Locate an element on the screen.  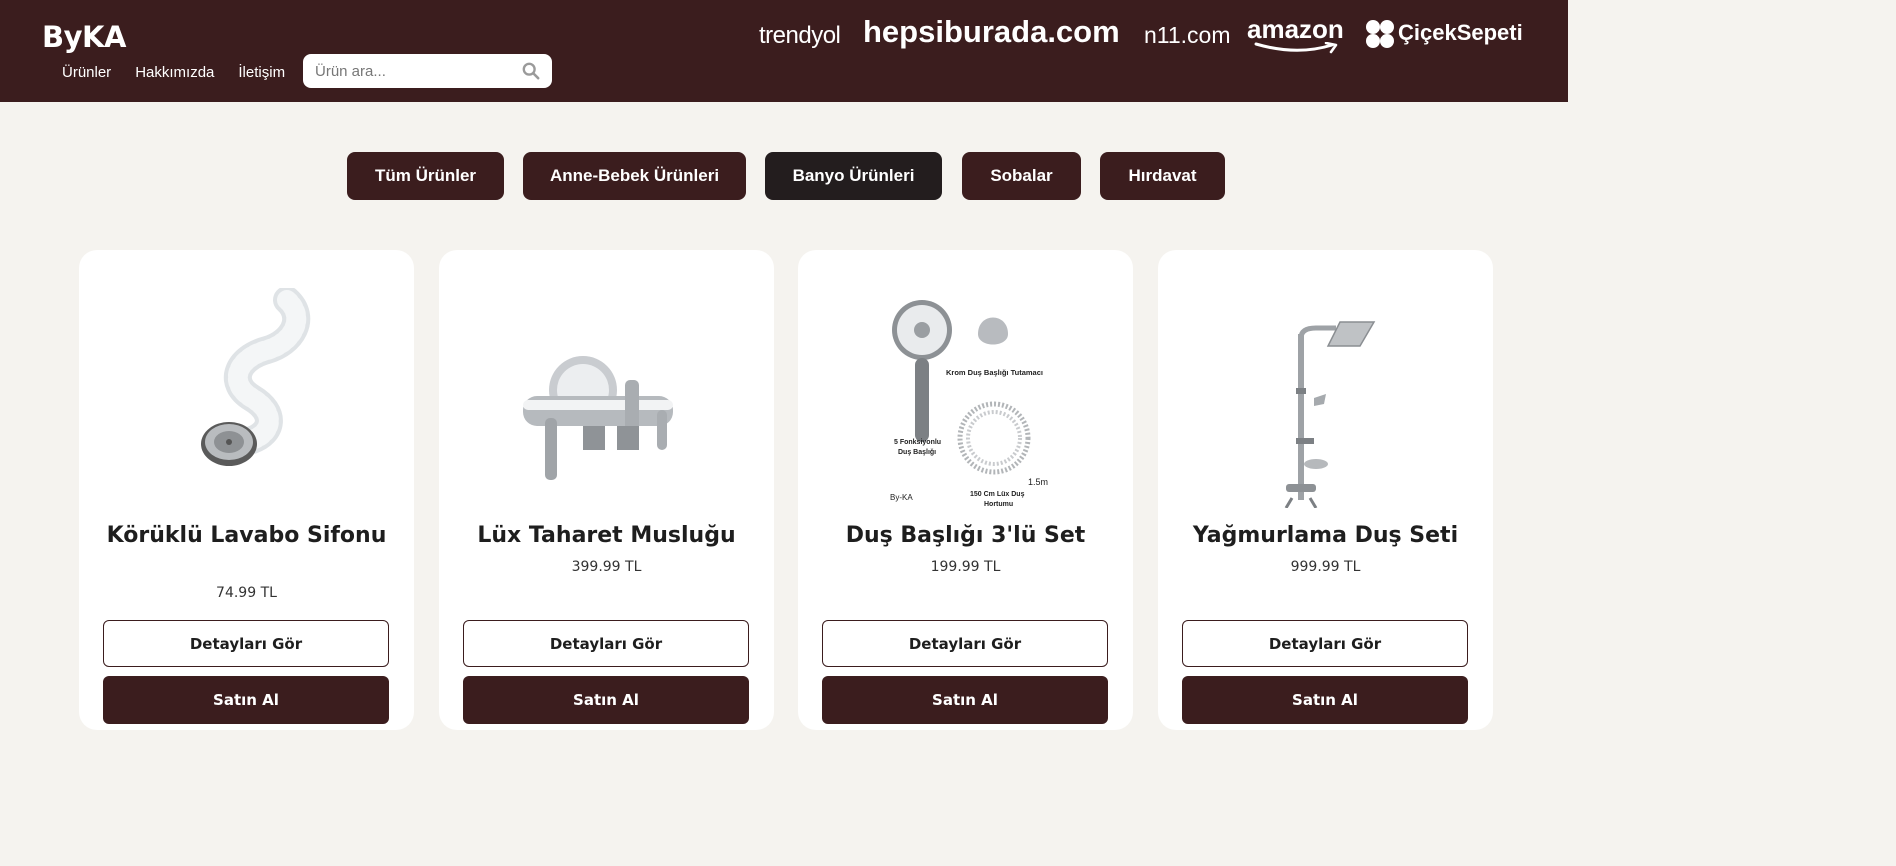
product-image-bidet-faucet is located at coordinates (607, 398).